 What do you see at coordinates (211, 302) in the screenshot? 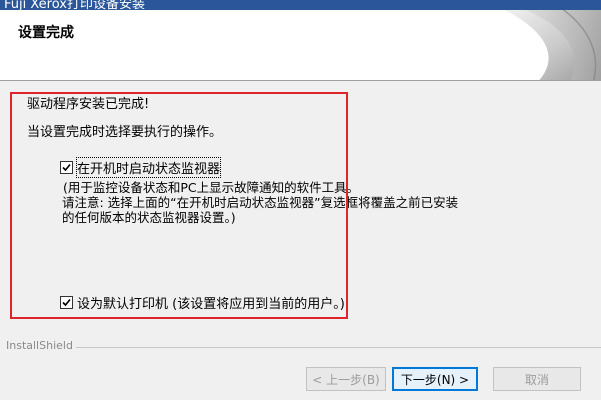
I see `default-printer-label: 设为默认打印机 (该设置将应用到当前的用户。)` at bounding box center [211, 302].